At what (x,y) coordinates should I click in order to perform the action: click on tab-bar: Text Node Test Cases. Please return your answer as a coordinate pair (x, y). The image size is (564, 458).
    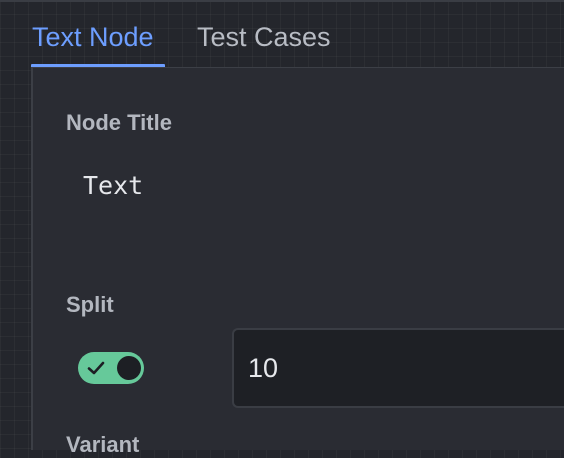
    Looking at the image, I should click on (282, 34).